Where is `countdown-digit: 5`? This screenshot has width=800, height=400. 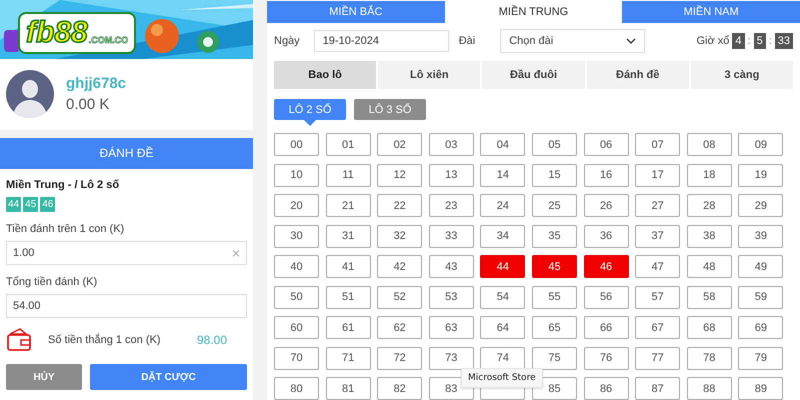
countdown-digit: 5 is located at coordinates (760, 41).